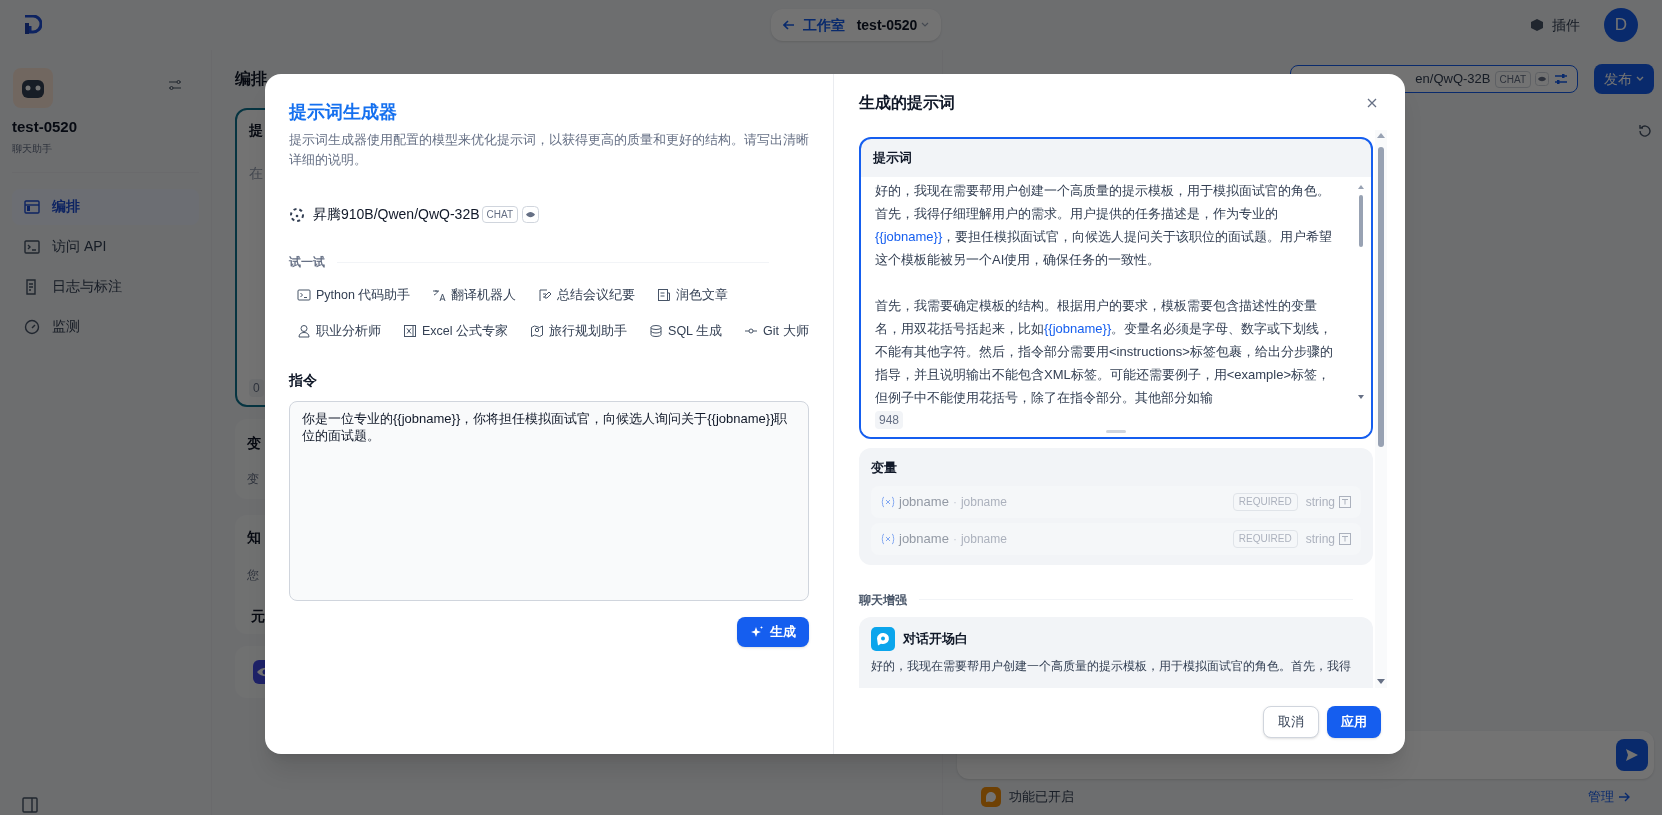 The height and width of the screenshot is (815, 1662). What do you see at coordinates (251, 79) in the screenshot?
I see `section-title: 编排` at bounding box center [251, 79].